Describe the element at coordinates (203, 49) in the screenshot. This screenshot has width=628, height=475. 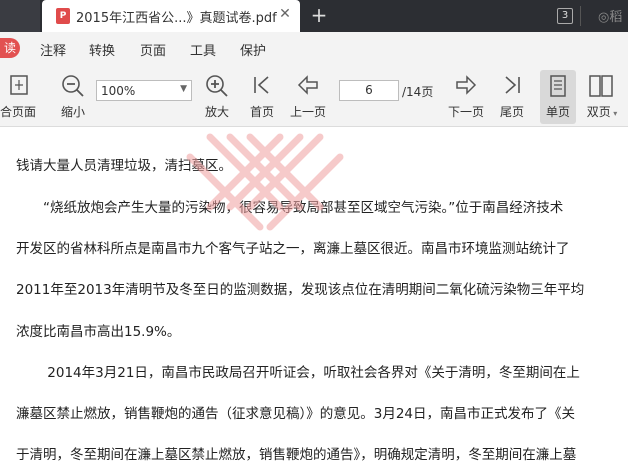
I see `menu-item-tools: 工具` at that location.